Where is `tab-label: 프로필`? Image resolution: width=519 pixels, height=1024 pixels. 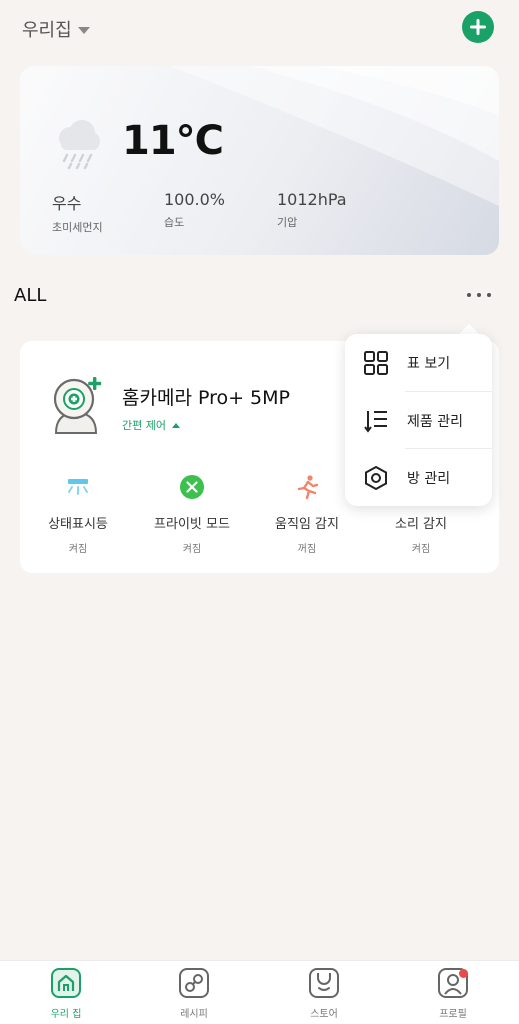
tab-label: 프로필 is located at coordinates (453, 1014).